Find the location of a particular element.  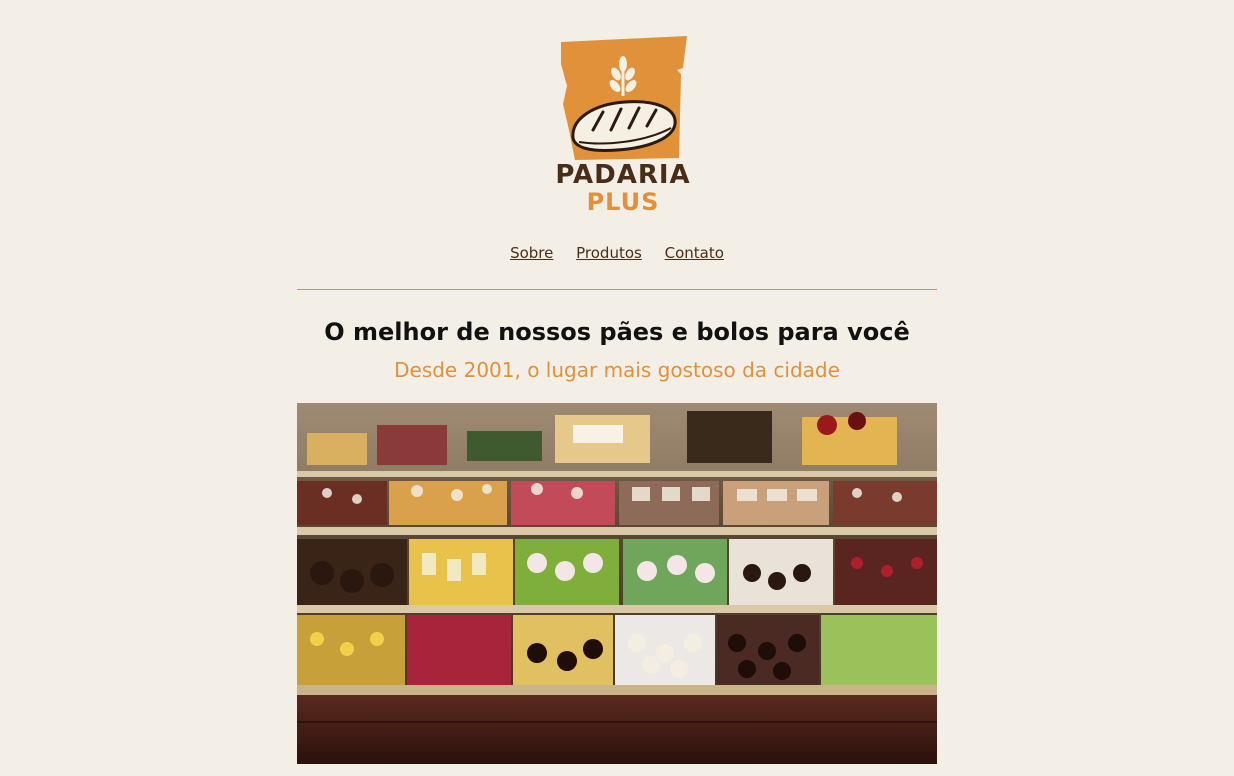

header-divider is located at coordinates (617, 289).